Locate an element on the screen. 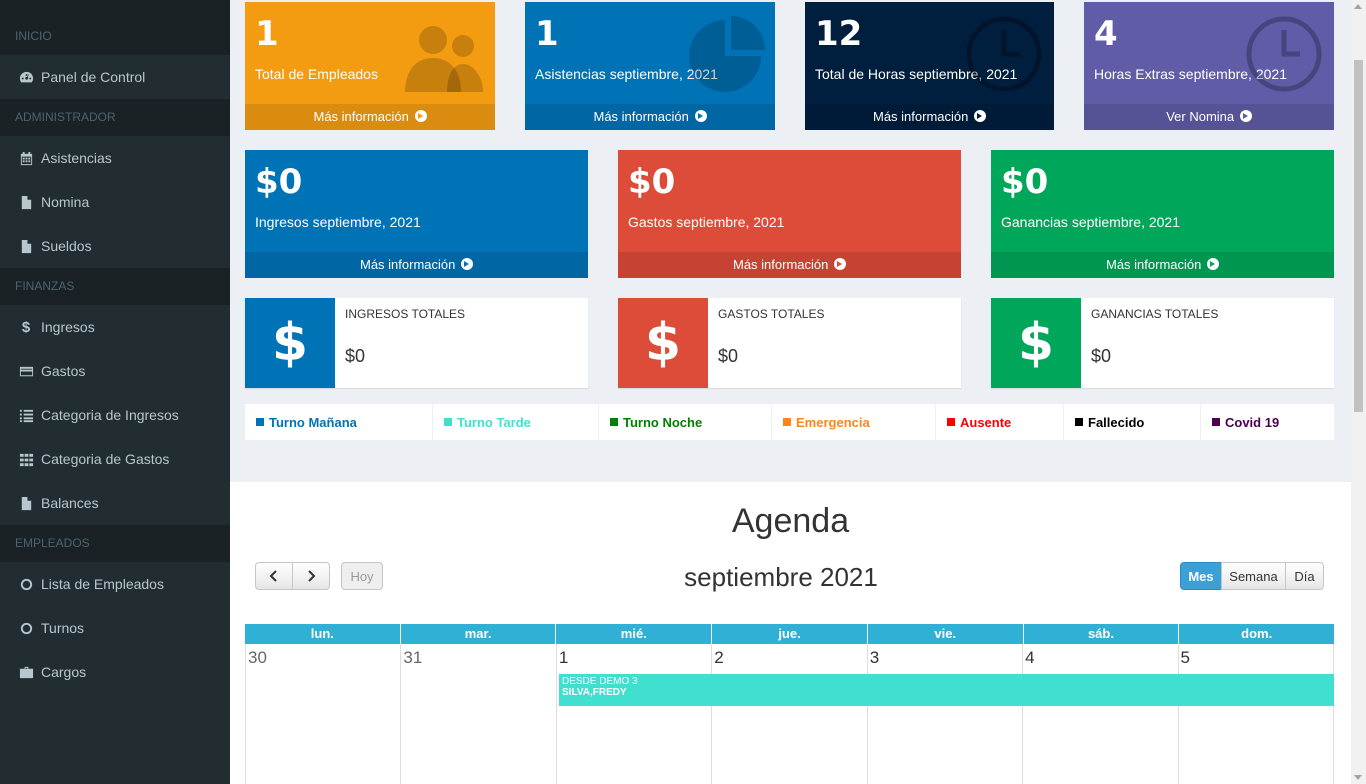  agenda-title: Agenda is located at coordinates (790, 521).